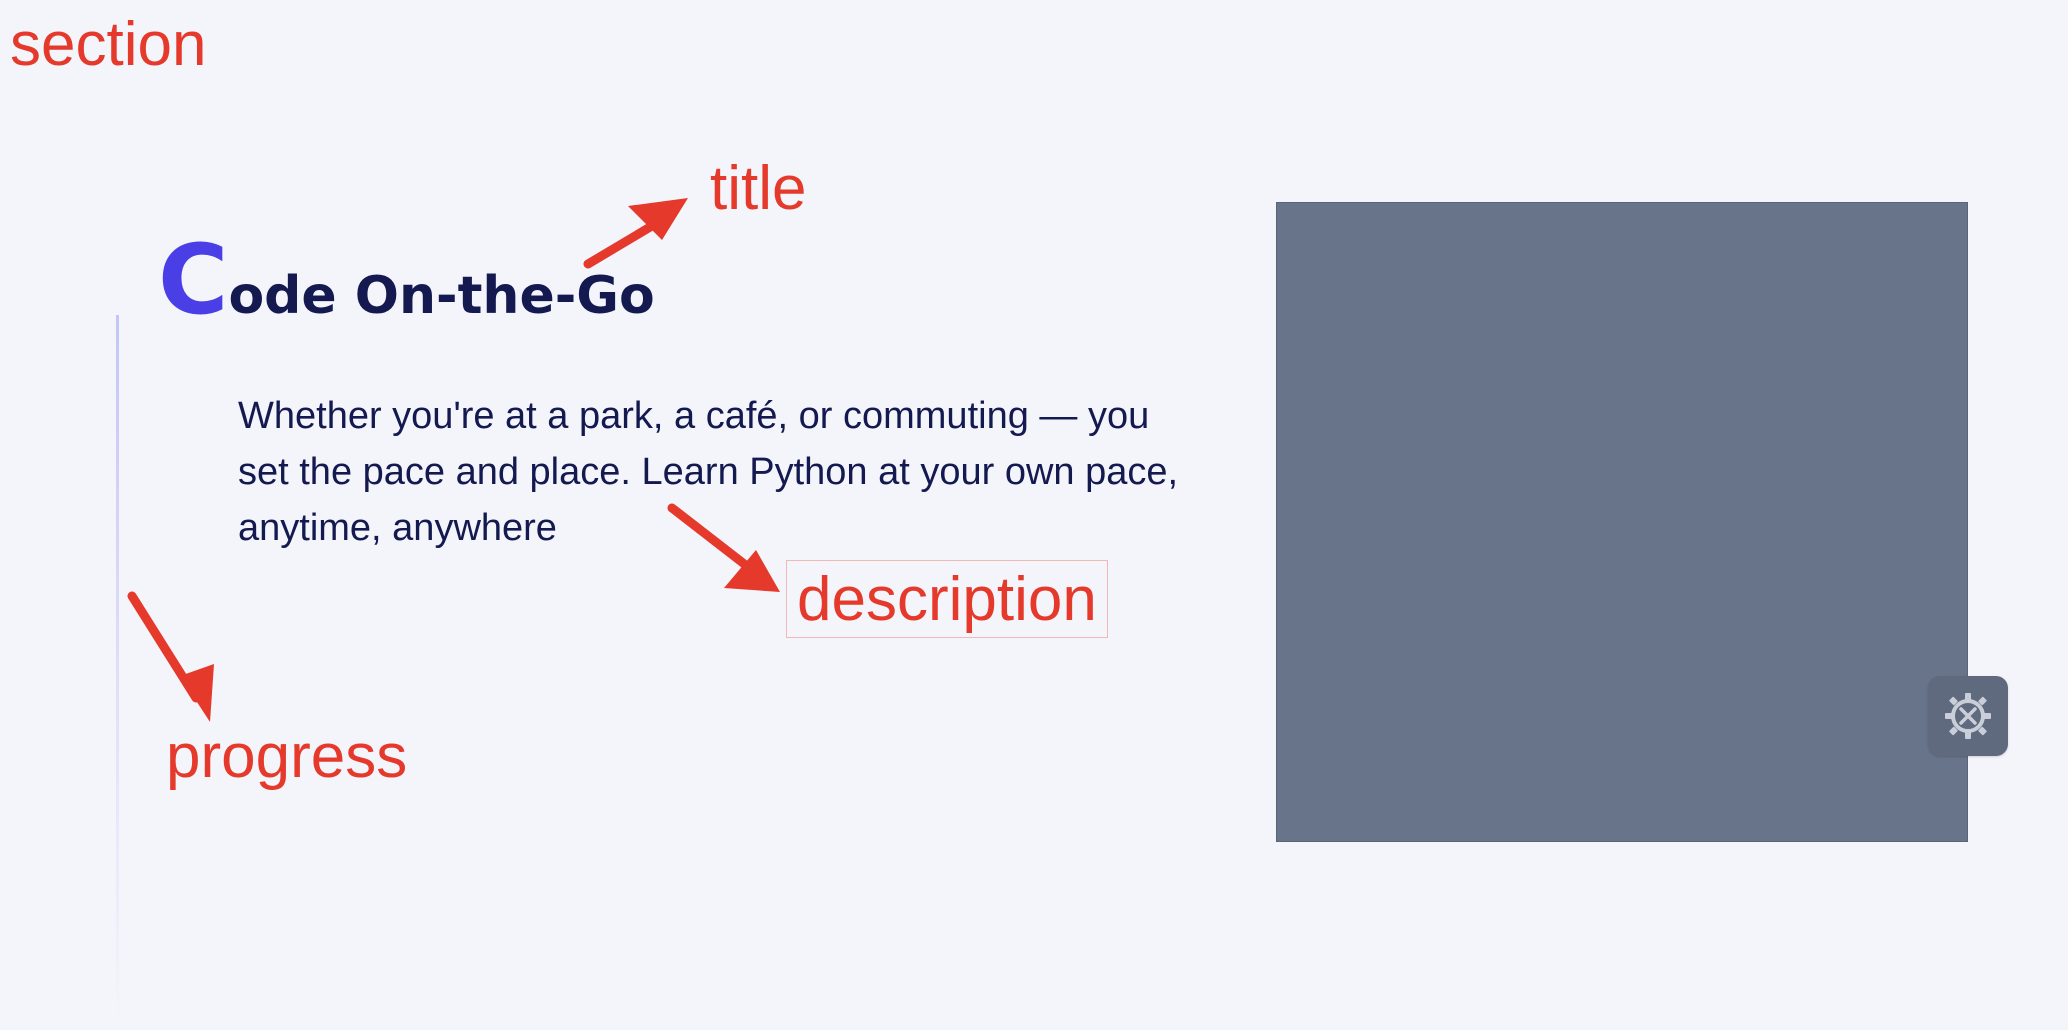  What do you see at coordinates (287, 756) in the screenshot?
I see `annotation-progress-label: progress` at bounding box center [287, 756].